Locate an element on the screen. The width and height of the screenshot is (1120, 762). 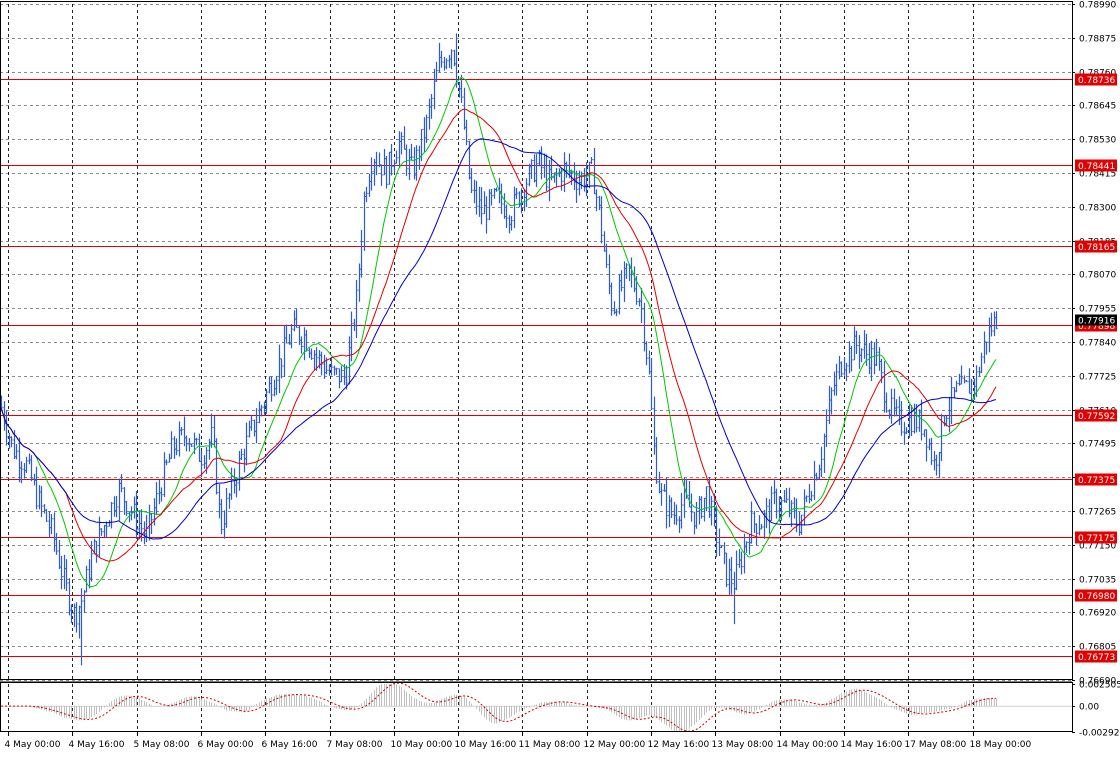
price-tick-label: 0.76920 is located at coordinates (1097, 614).